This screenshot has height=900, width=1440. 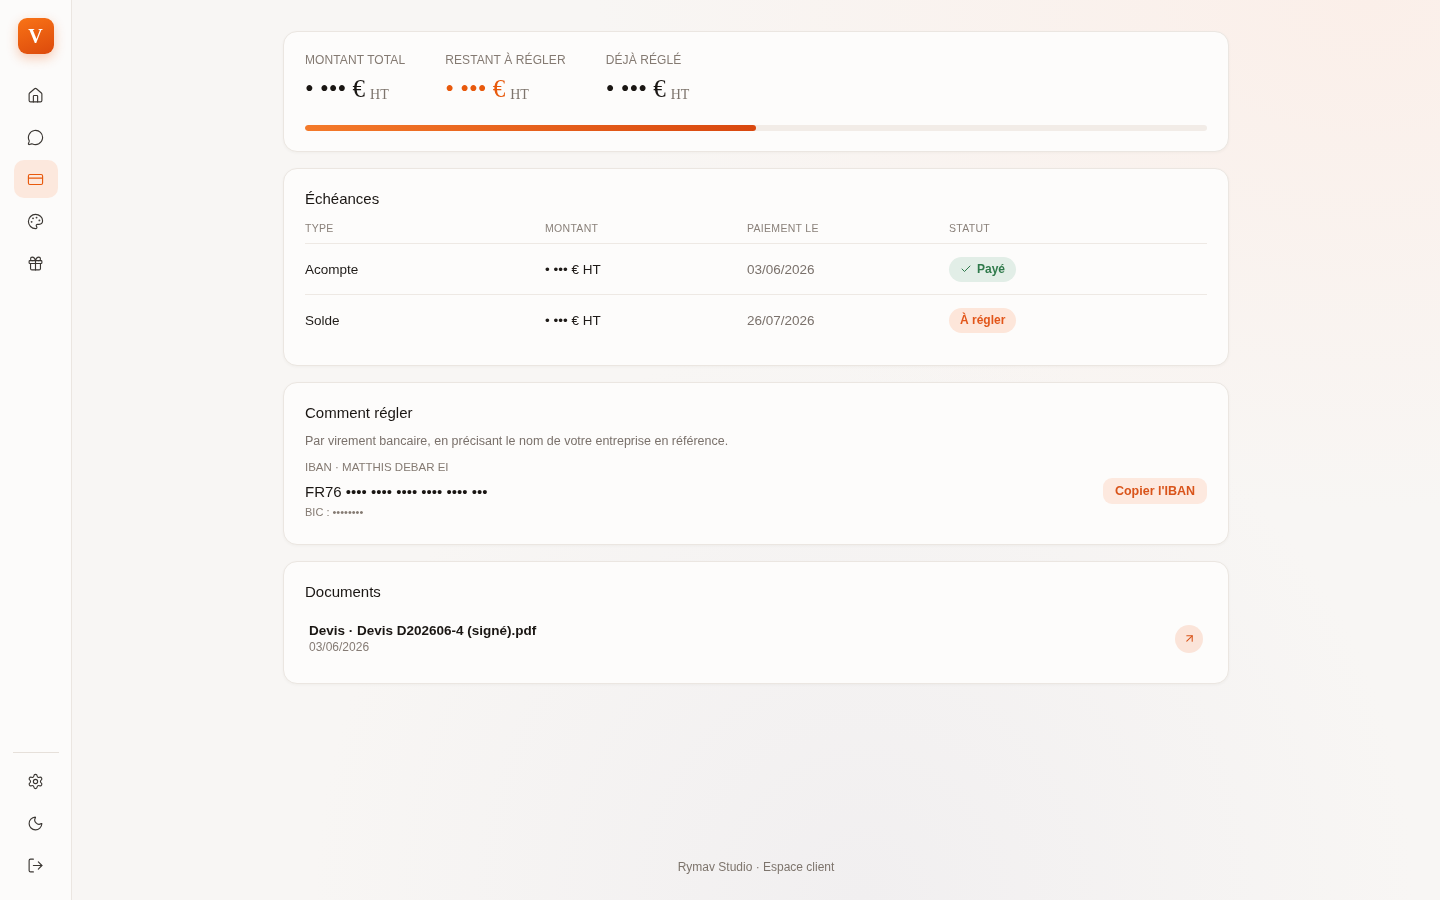 I want to click on stat-label: RESTANT À RÉGLER, so click(x=505, y=60).